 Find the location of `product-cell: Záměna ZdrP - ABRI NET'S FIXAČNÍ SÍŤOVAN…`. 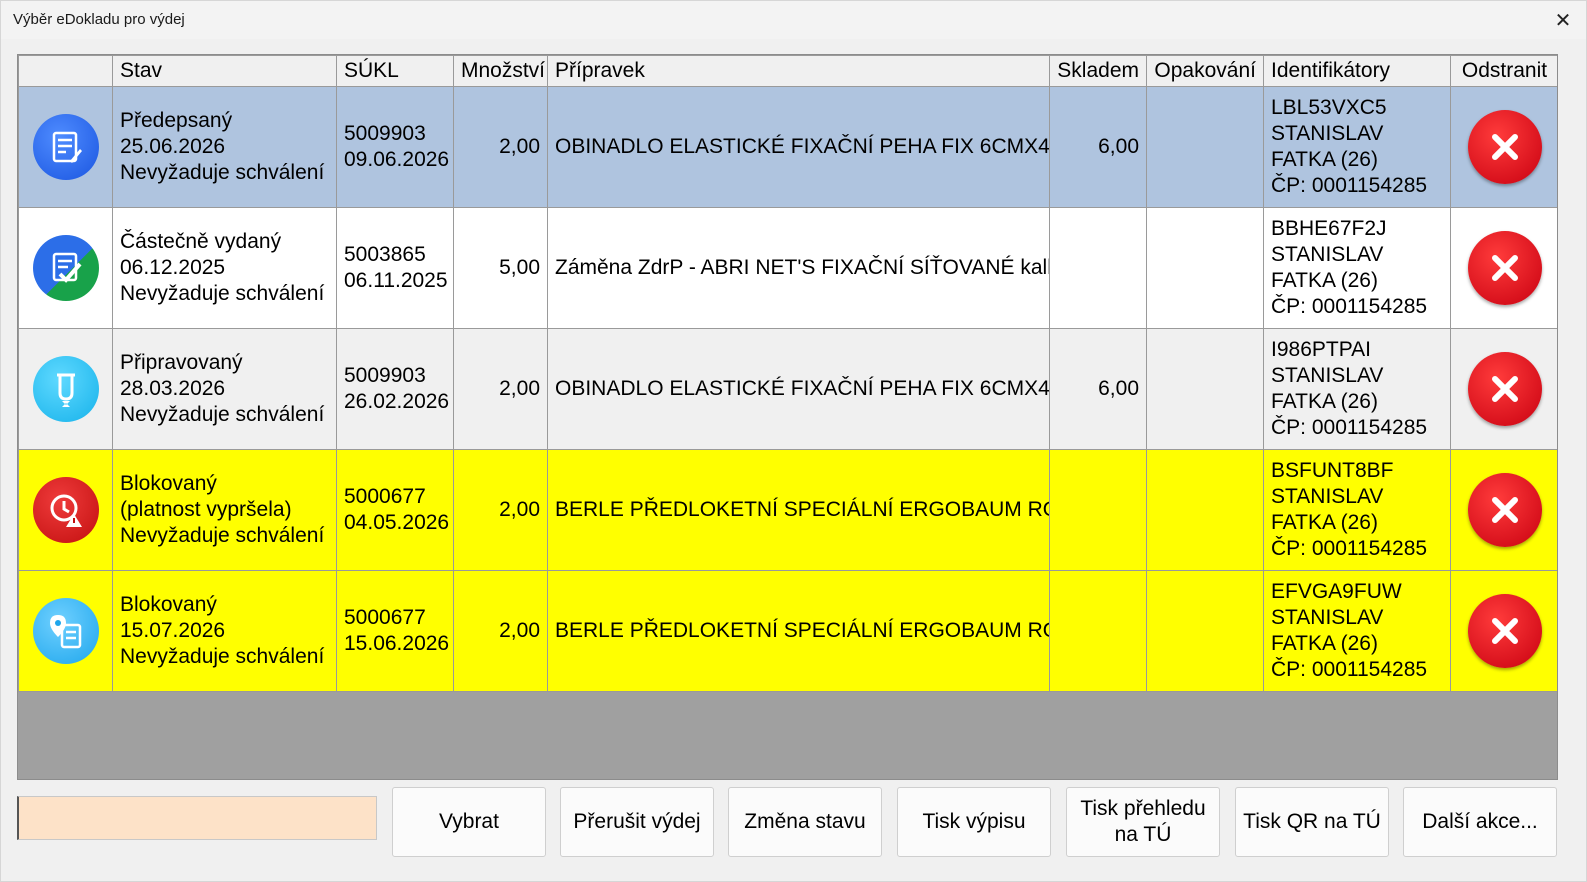

product-cell: Záměna ZdrP - ABRI NET'S FIXAČNÍ SÍŤOVAN… is located at coordinates (798, 268).